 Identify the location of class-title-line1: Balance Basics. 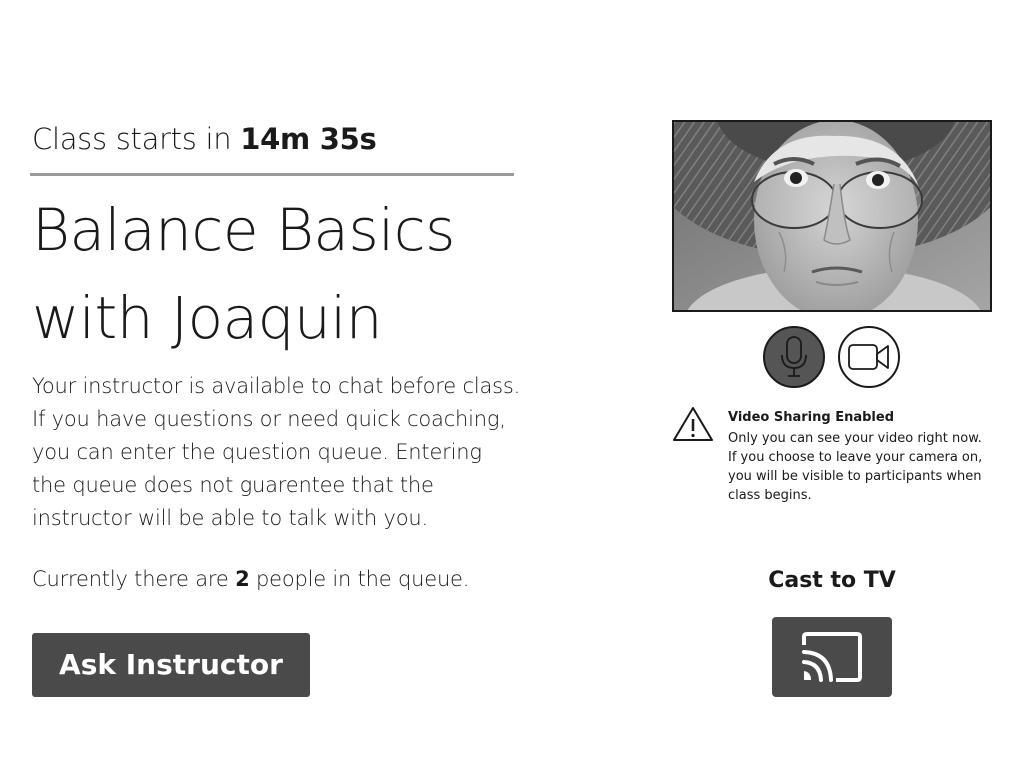
(243, 230).